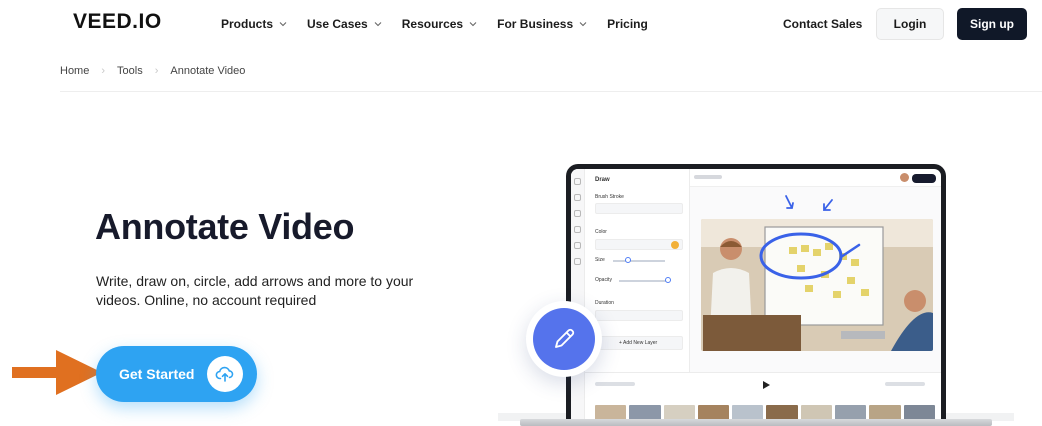 The width and height of the screenshot is (1042, 426). What do you see at coordinates (225, 226) in the screenshot?
I see `page-title: Annotate Video` at bounding box center [225, 226].